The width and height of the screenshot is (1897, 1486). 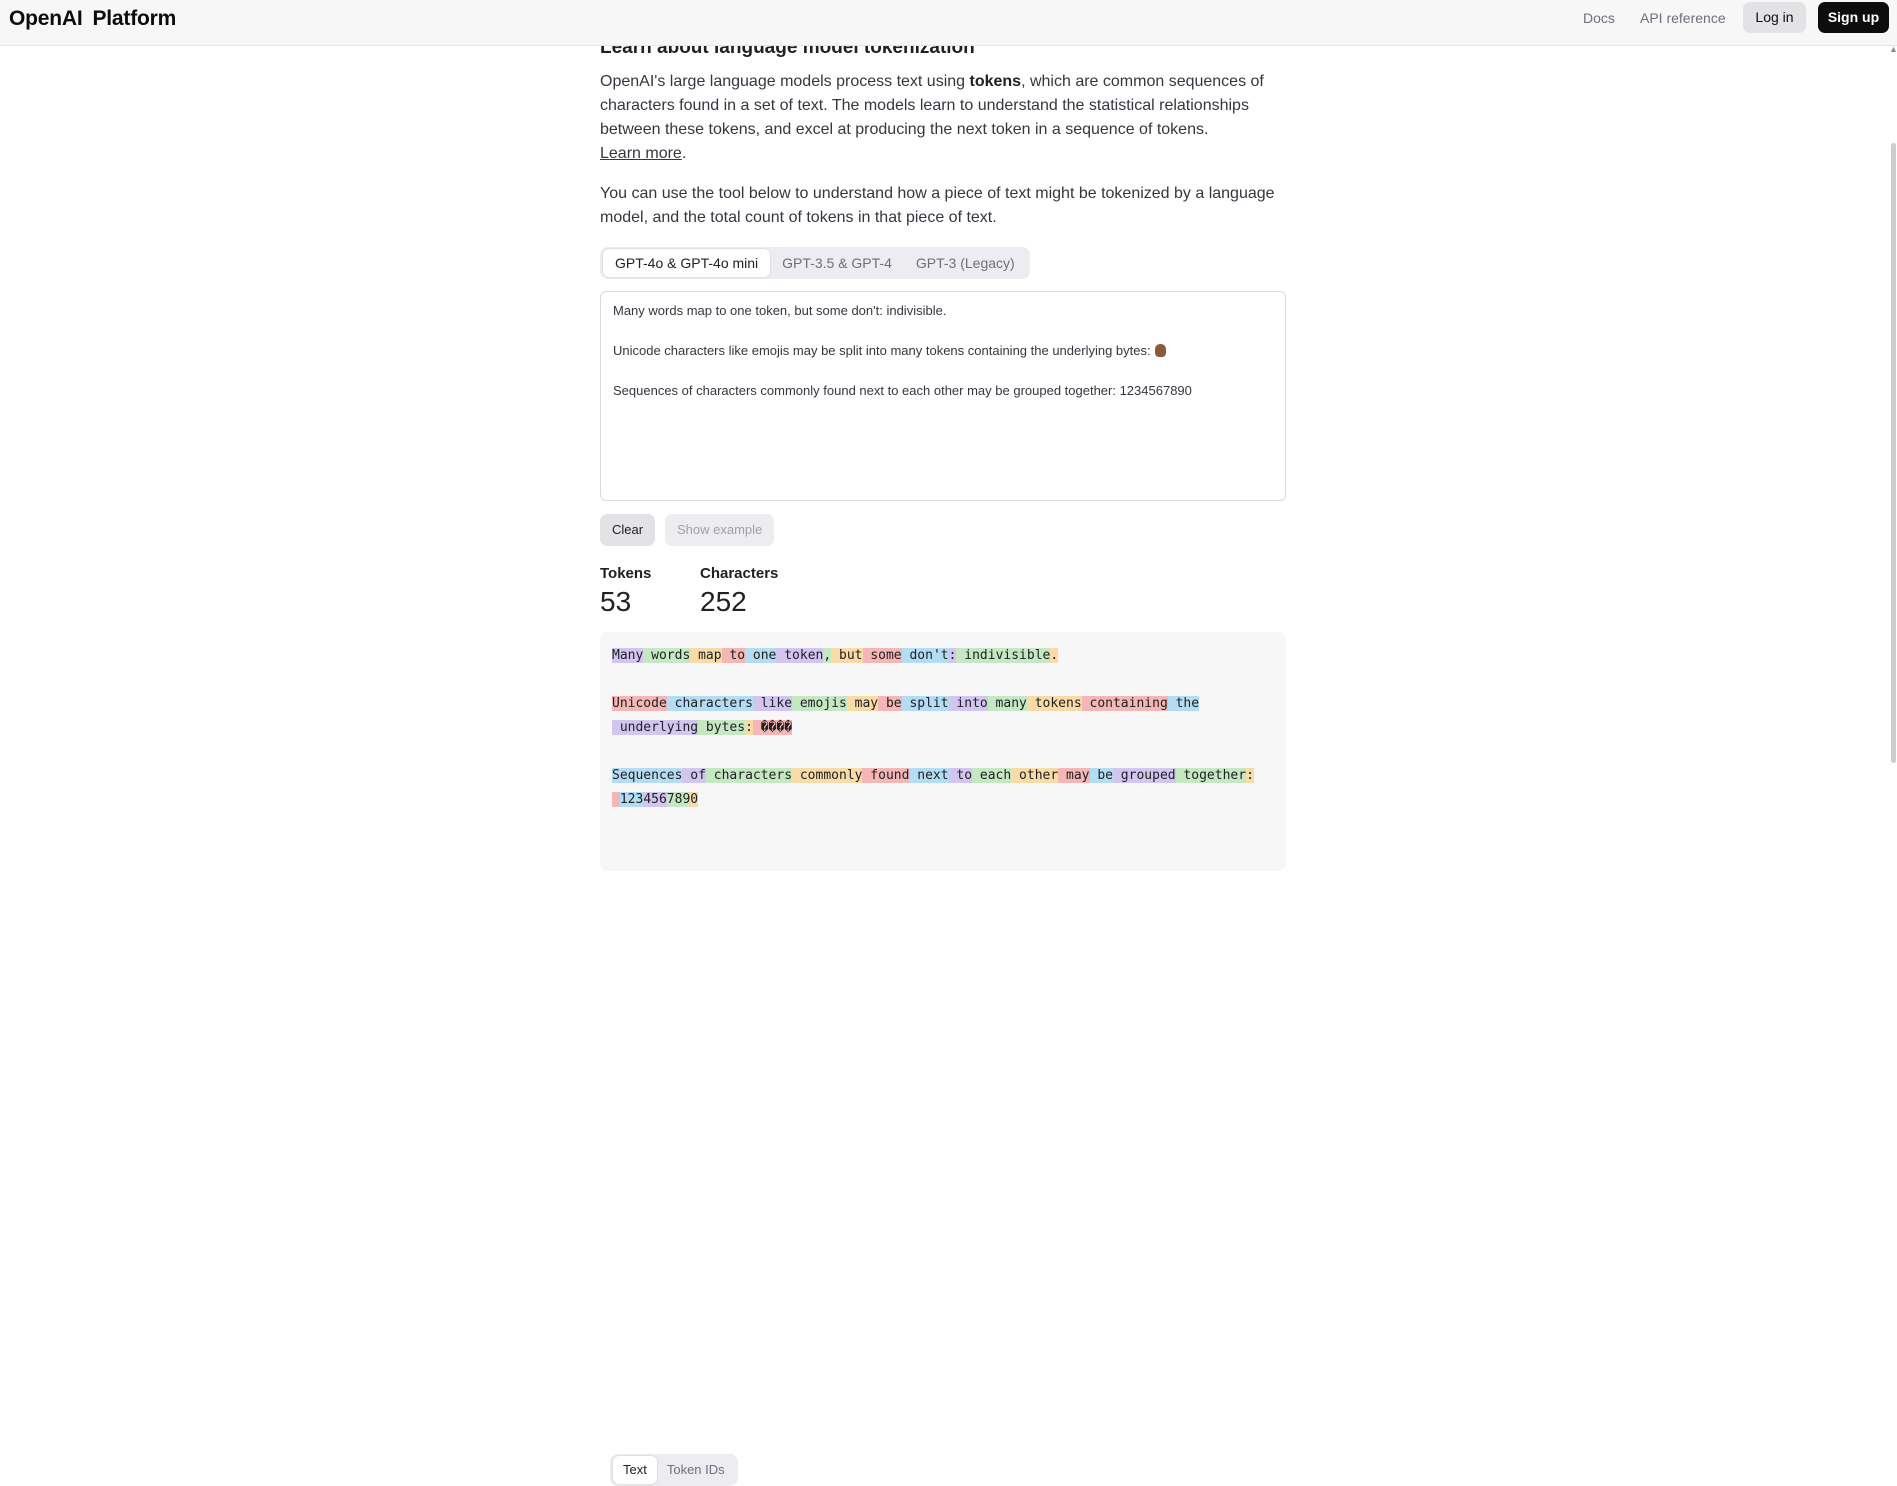 I want to click on token-line: 1234567890, so click(x=947, y=800).